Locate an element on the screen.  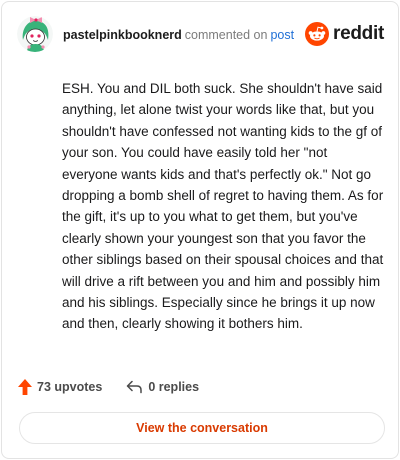
action-text: commented on is located at coordinates (226, 35).